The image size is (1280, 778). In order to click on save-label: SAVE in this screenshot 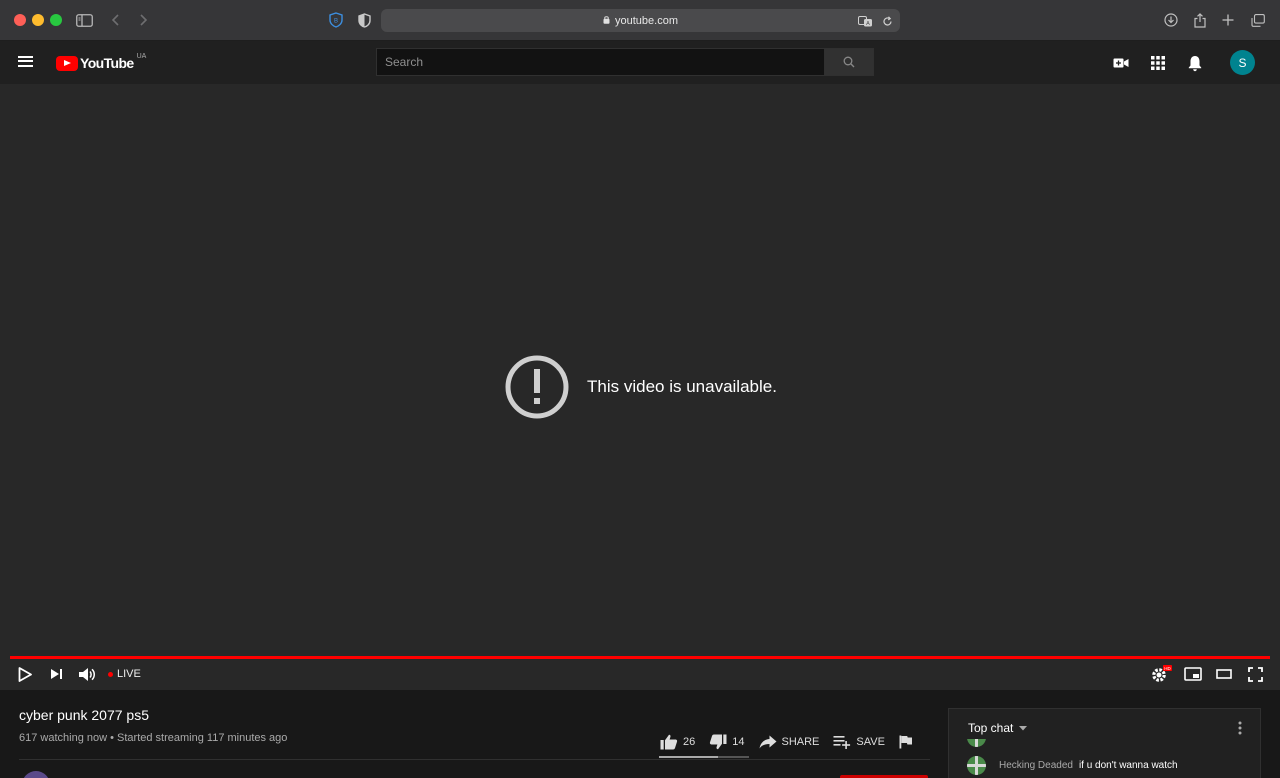, I will do `click(870, 742)`.